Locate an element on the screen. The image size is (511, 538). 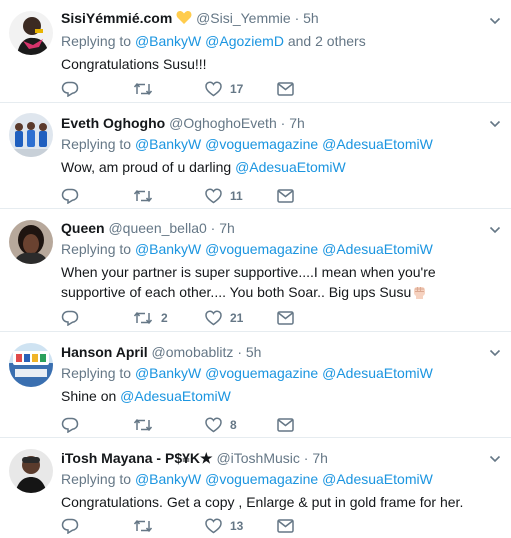
like-button: 11 is located at coordinates (241, 196).